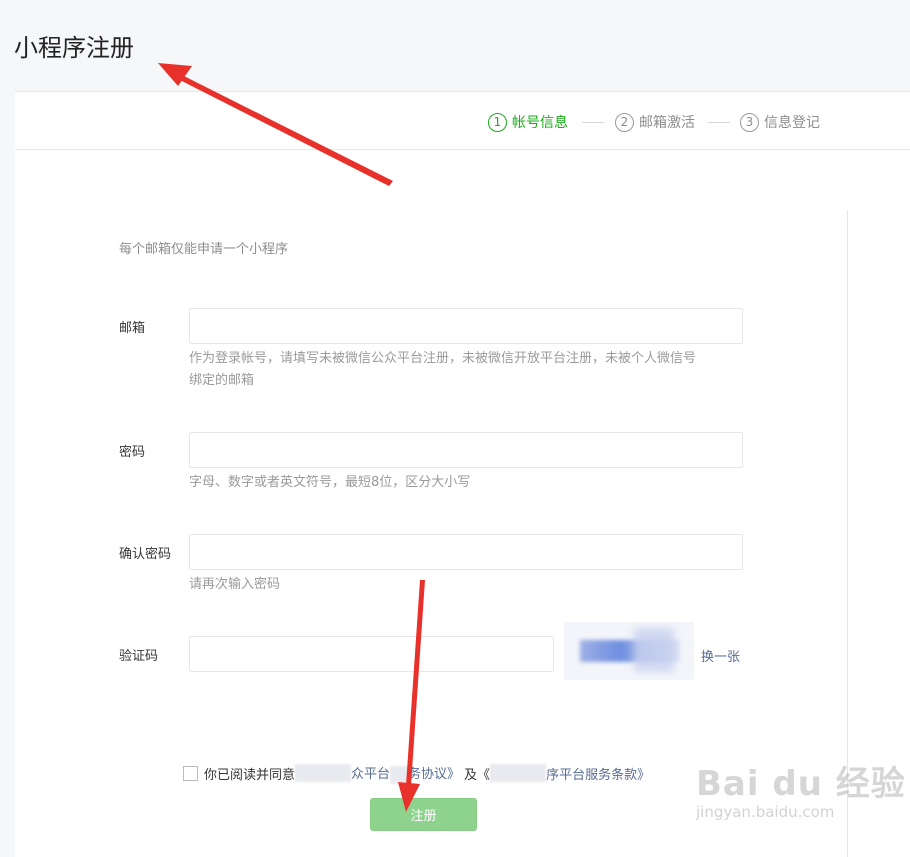 The height and width of the screenshot is (857, 910). I want to click on link-text: 众平台, so click(371, 774).